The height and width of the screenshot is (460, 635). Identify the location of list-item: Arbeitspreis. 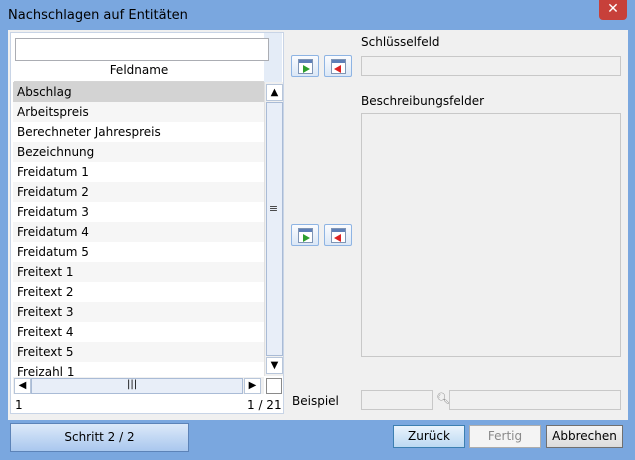
(138, 112).